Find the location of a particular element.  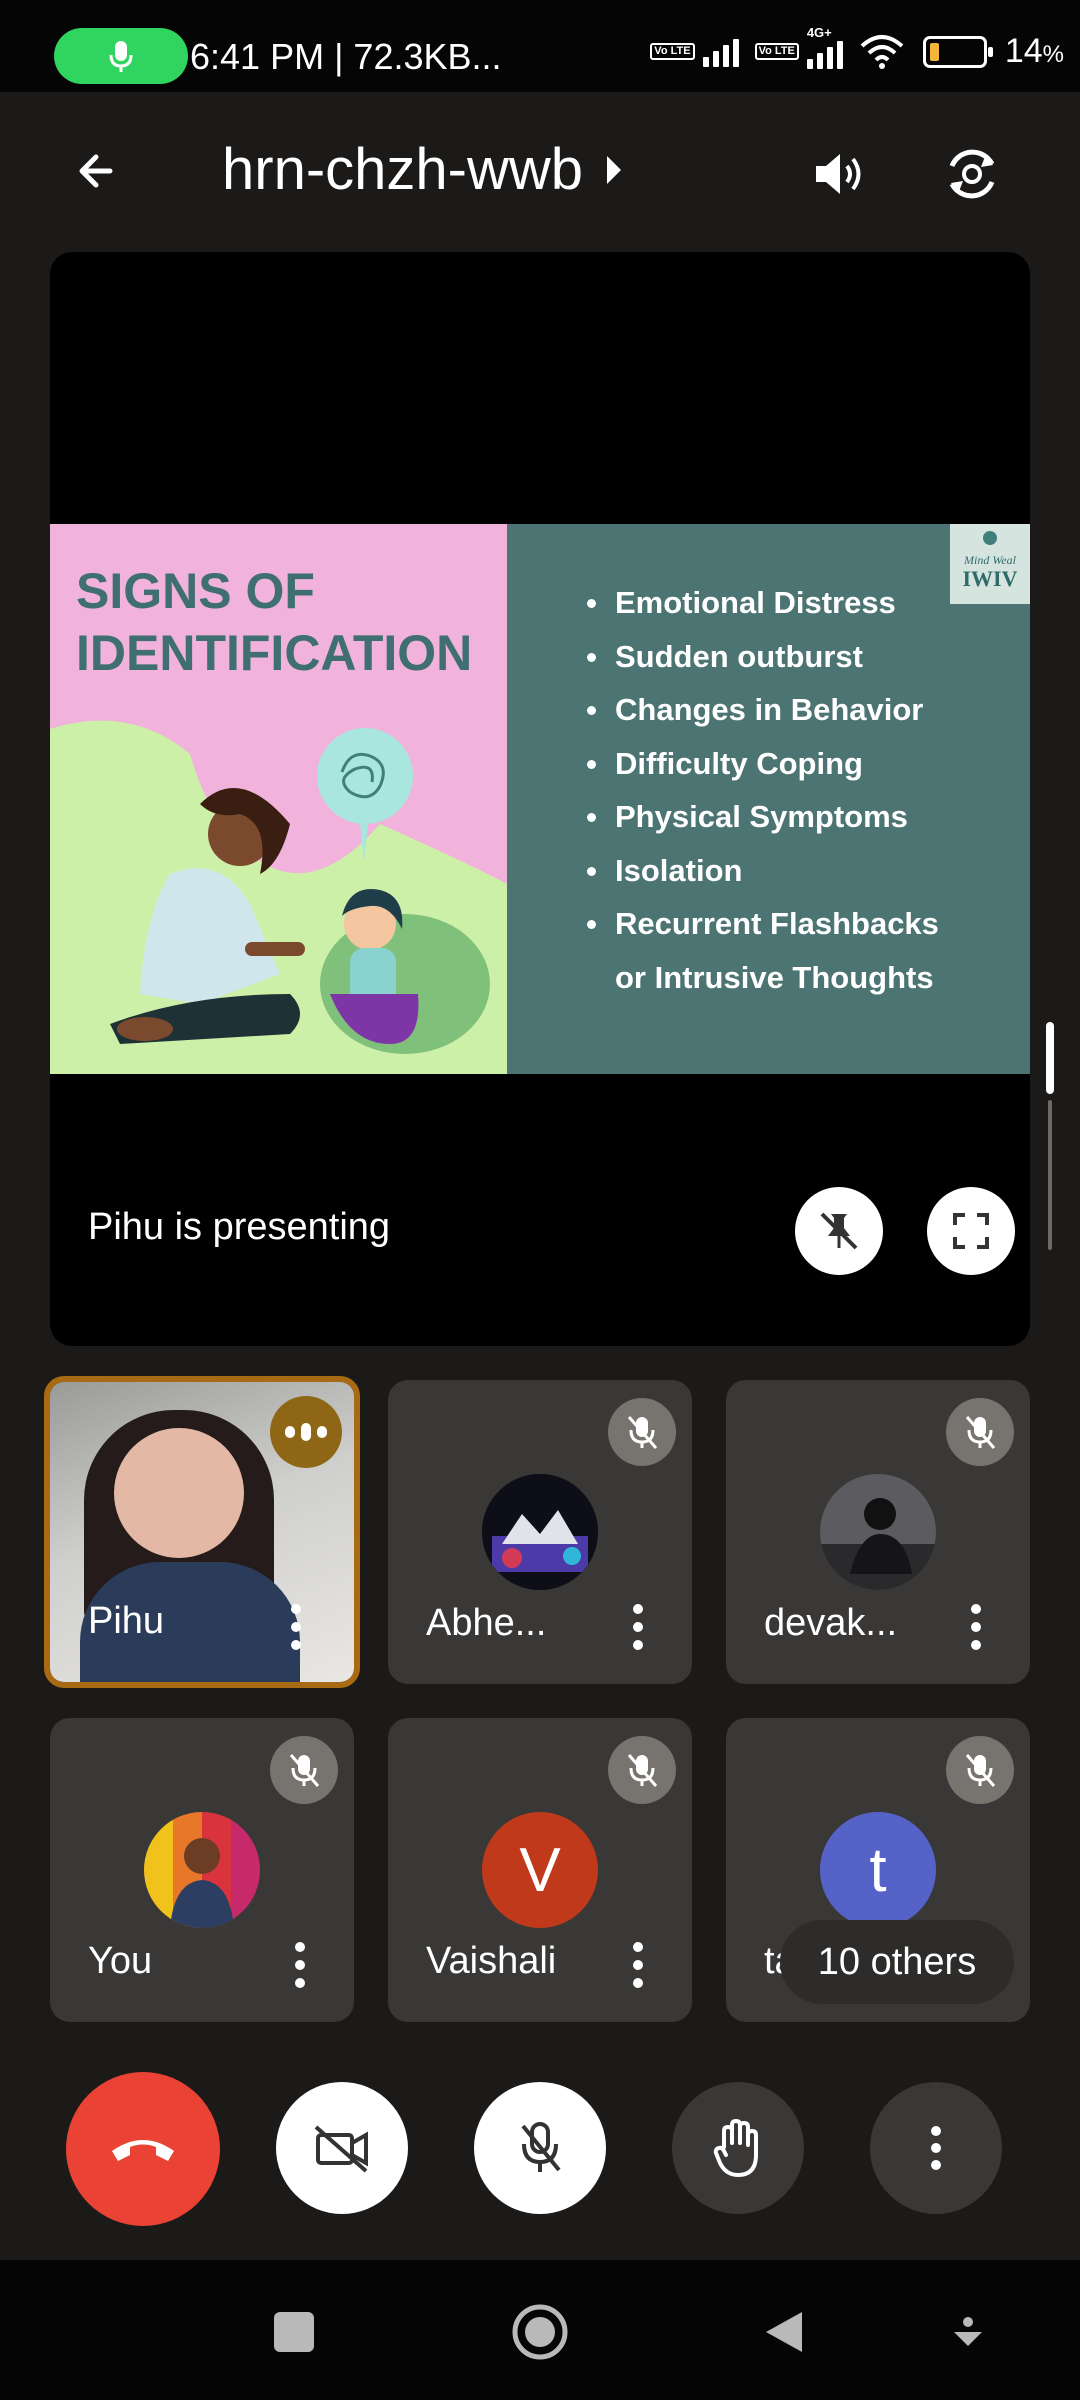

fullscreen-button is located at coordinates (971, 1231).